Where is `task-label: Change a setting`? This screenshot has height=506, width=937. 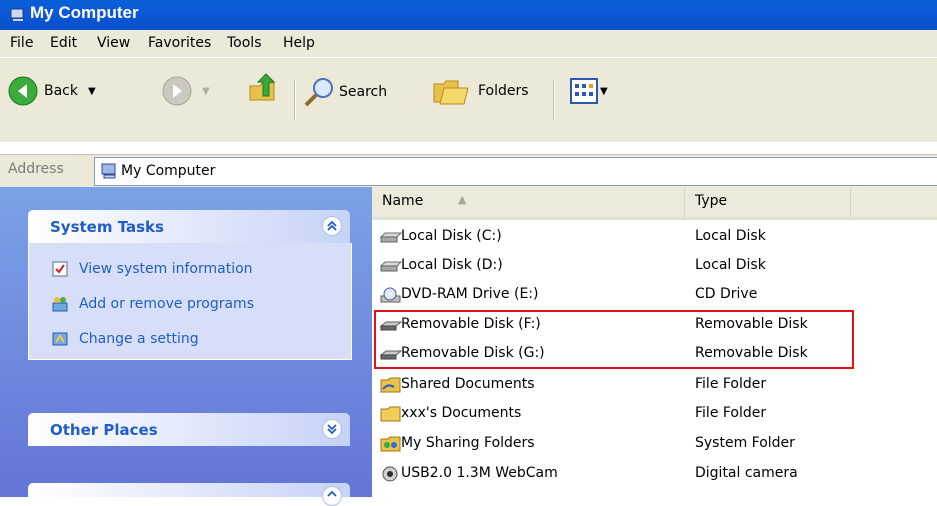 task-label: Change a setting is located at coordinates (139, 339).